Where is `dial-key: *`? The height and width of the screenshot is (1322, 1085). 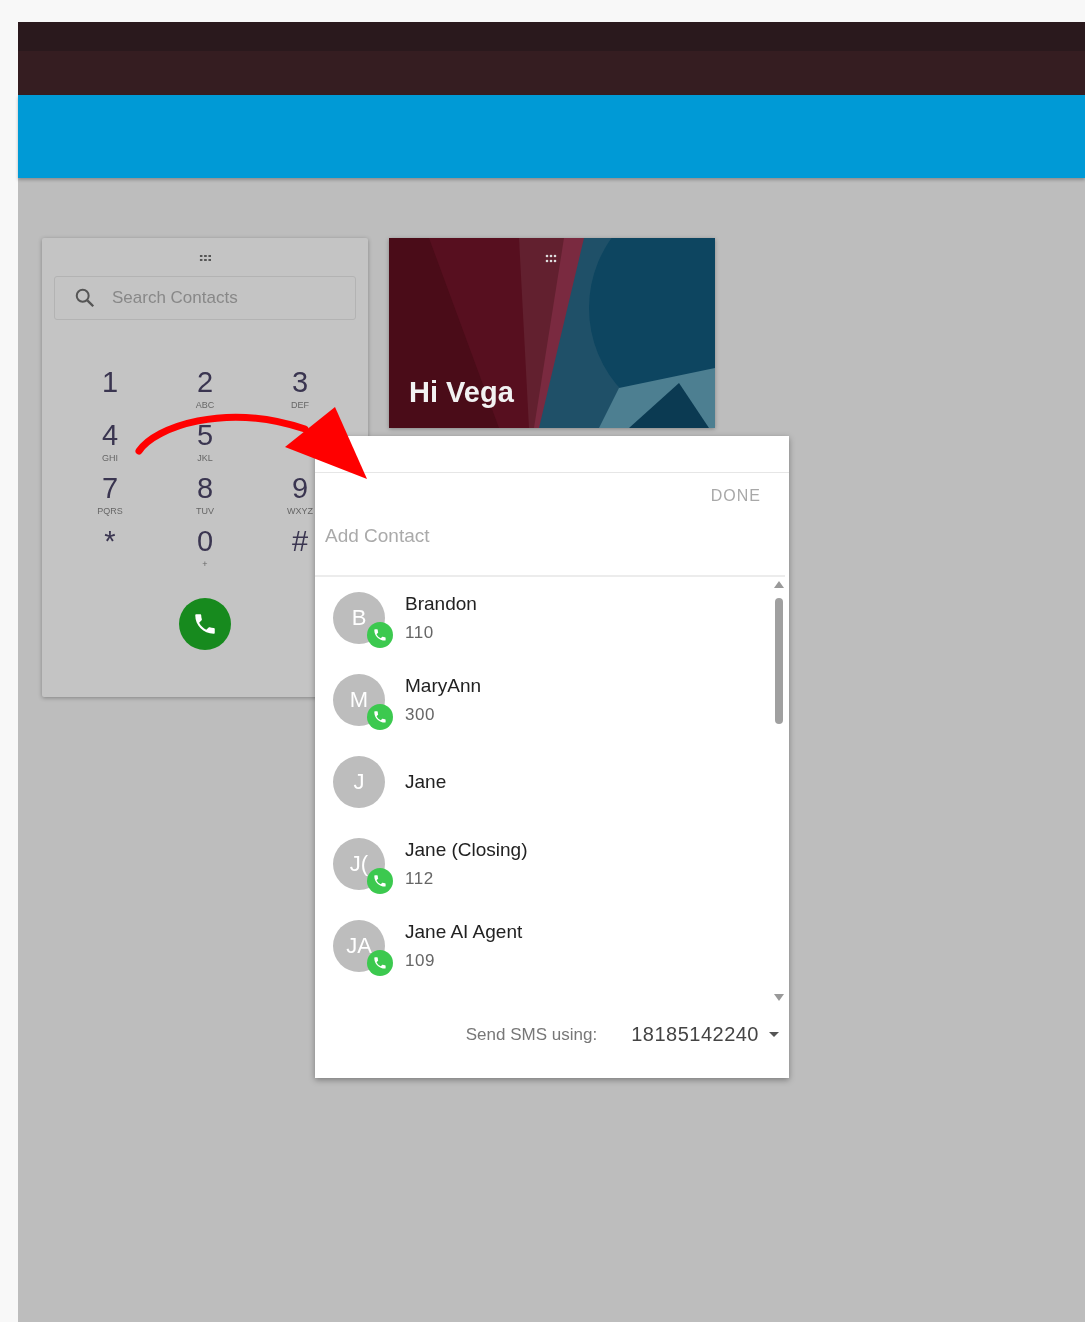
dial-key: * is located at coordinates (110, 549).